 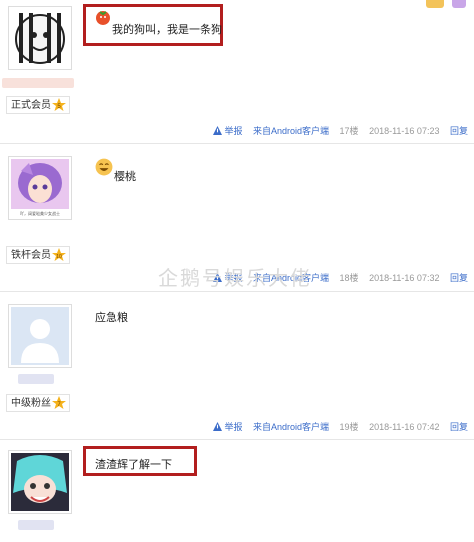 I want to click on rank-star-icon: 10, so click(x=59, y=254).